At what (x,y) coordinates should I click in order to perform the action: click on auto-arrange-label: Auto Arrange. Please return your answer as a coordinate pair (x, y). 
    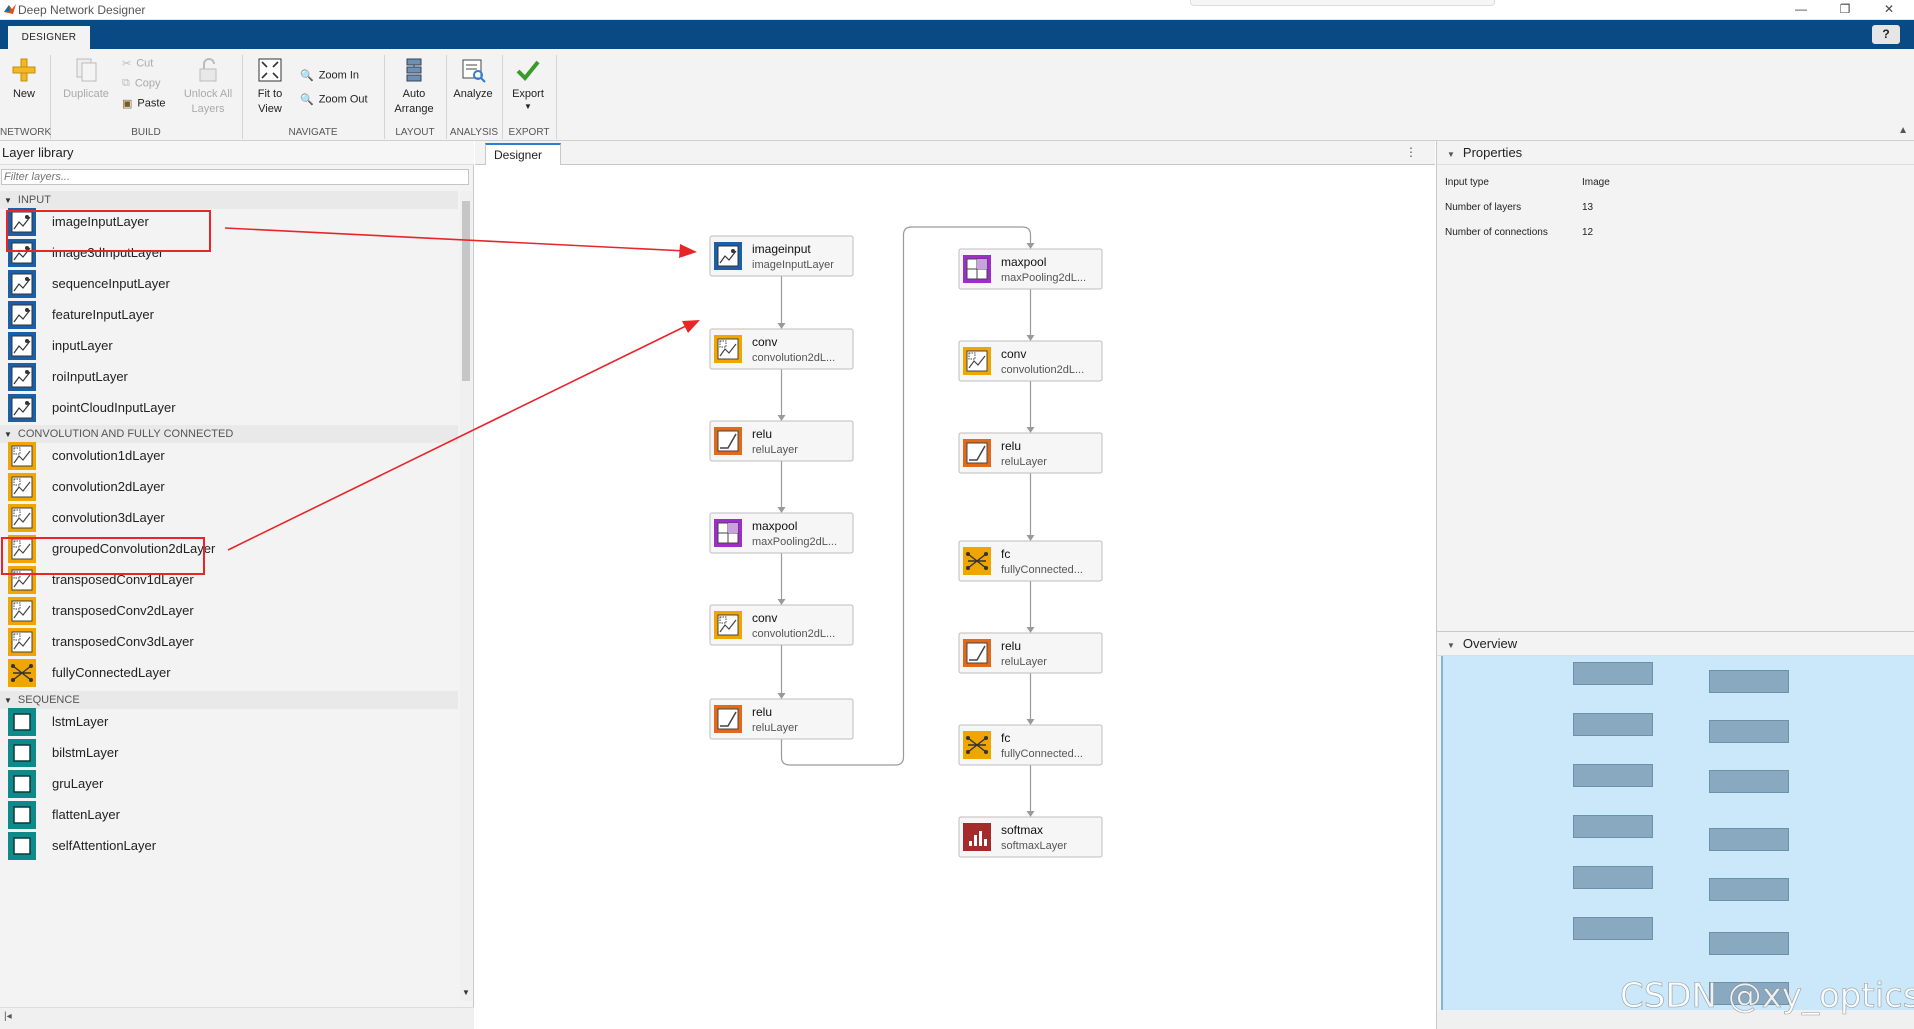
    Looking at the image, I should click on (414, 101).